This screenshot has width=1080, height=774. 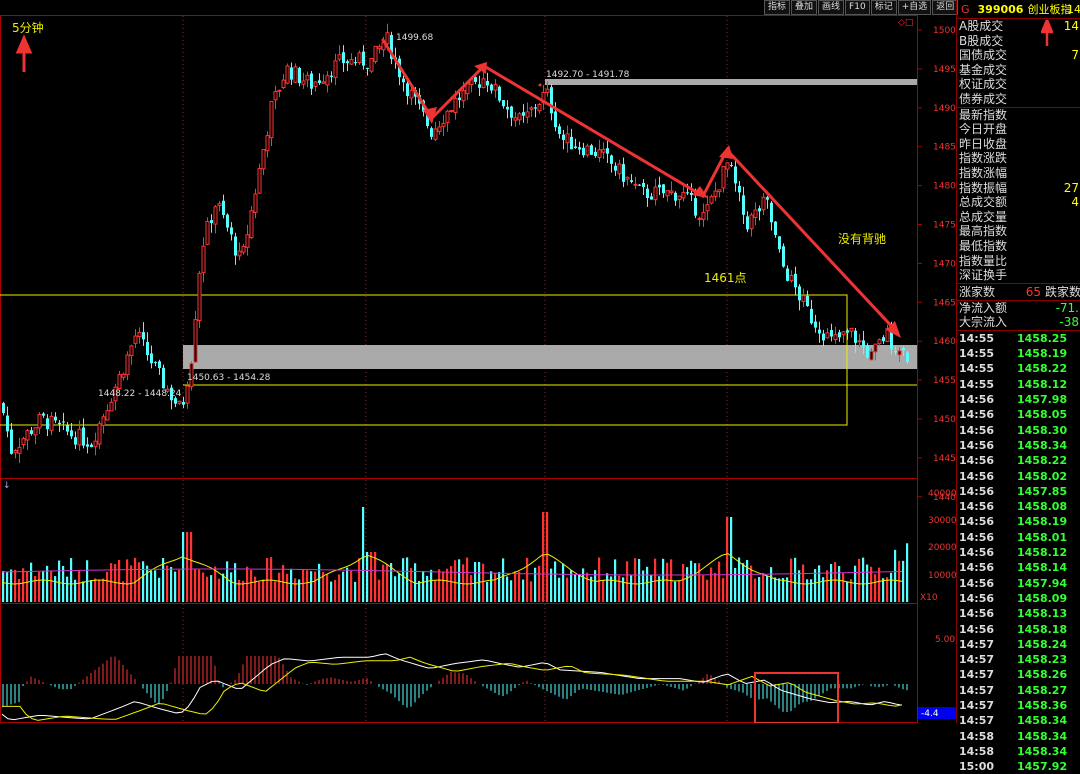 What do you see at coordinates (983, 322) in the screenshot?
I see `flow-label: 大宗流入` at bounding box center [983, 322].